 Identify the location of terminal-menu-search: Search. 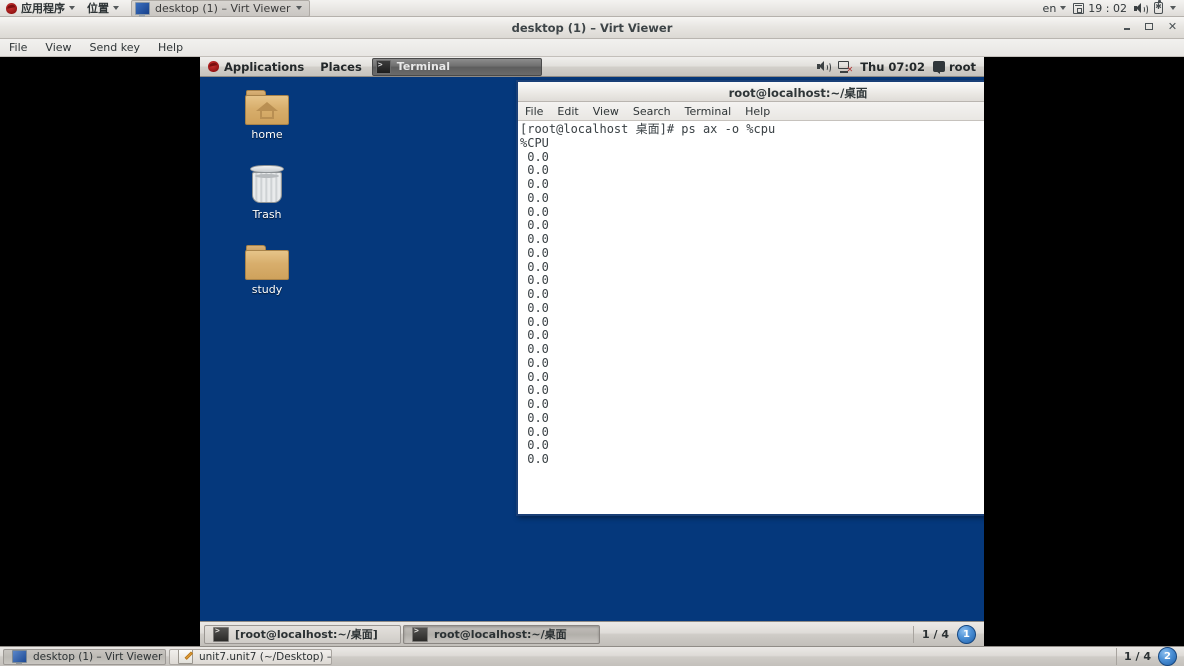
(652, 111).